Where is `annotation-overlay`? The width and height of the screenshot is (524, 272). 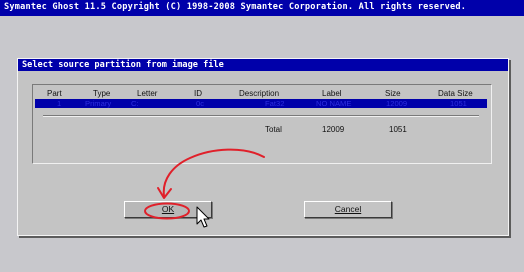
annotation-overlay is located at coordinates (204, 188).